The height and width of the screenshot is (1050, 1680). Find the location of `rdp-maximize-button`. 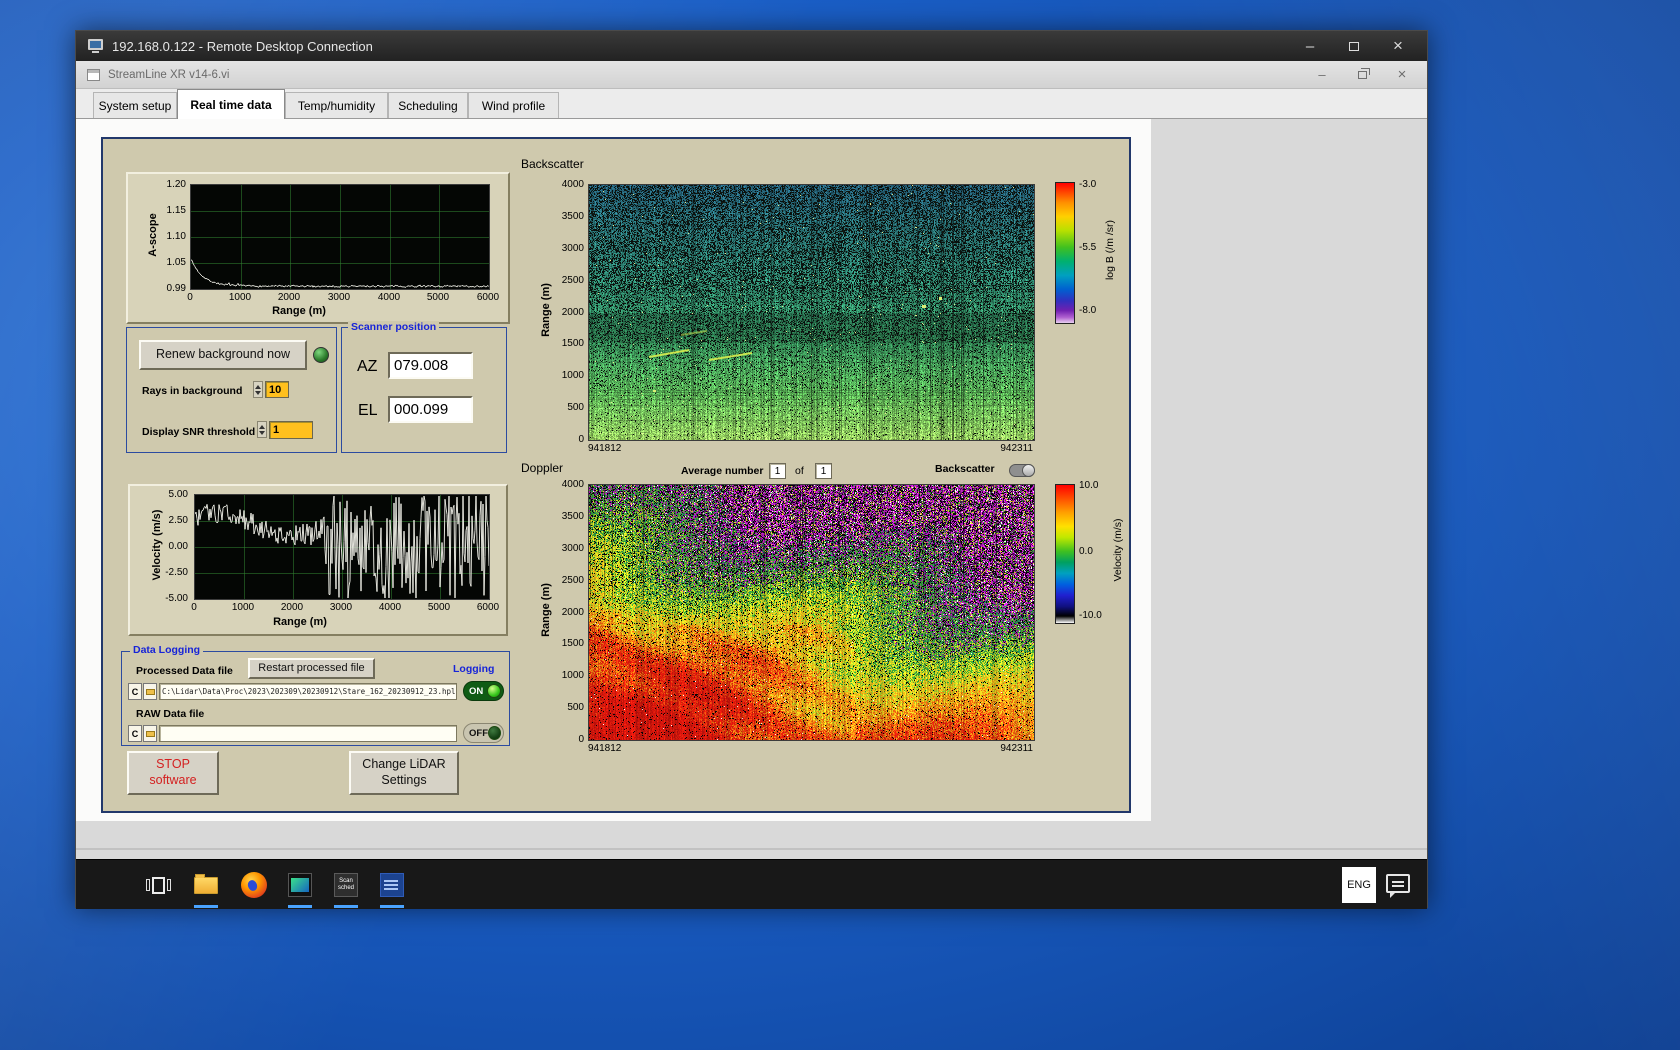

rdp-maximize-button is located at coordinates (1354, 46).